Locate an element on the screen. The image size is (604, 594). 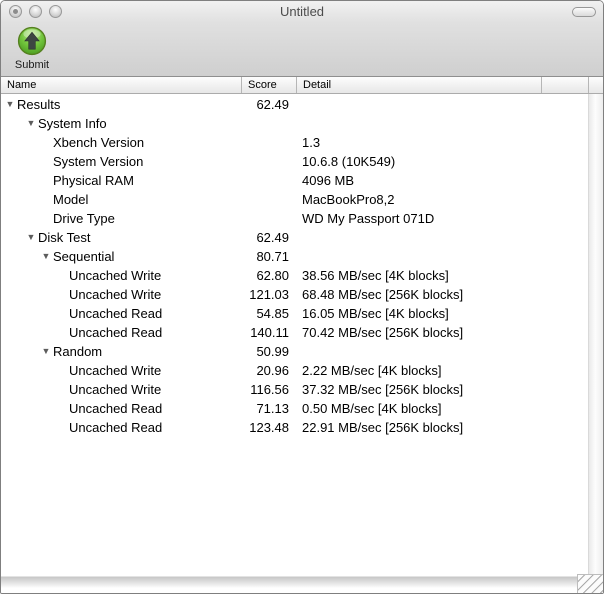
submit-label: Submit is located at coordinates (32, 65).